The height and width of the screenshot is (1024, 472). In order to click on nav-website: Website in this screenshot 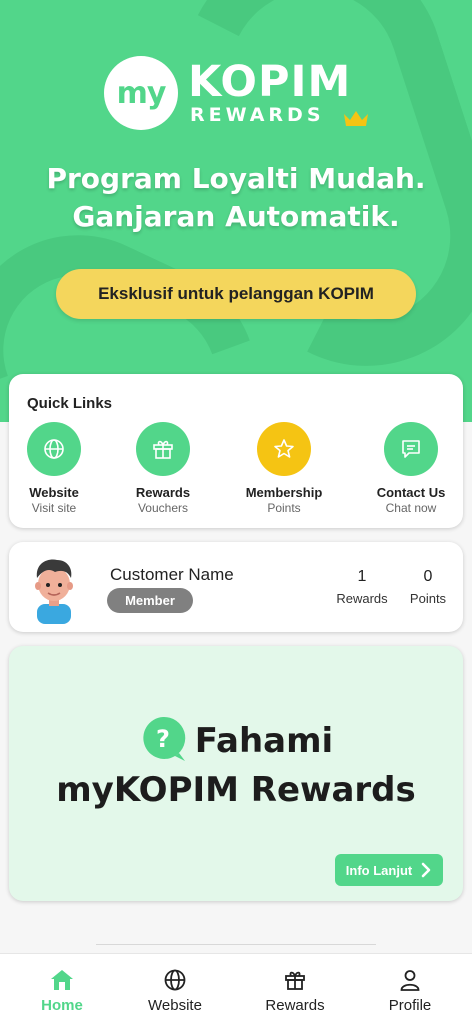, I will do `click(175, 990)`.